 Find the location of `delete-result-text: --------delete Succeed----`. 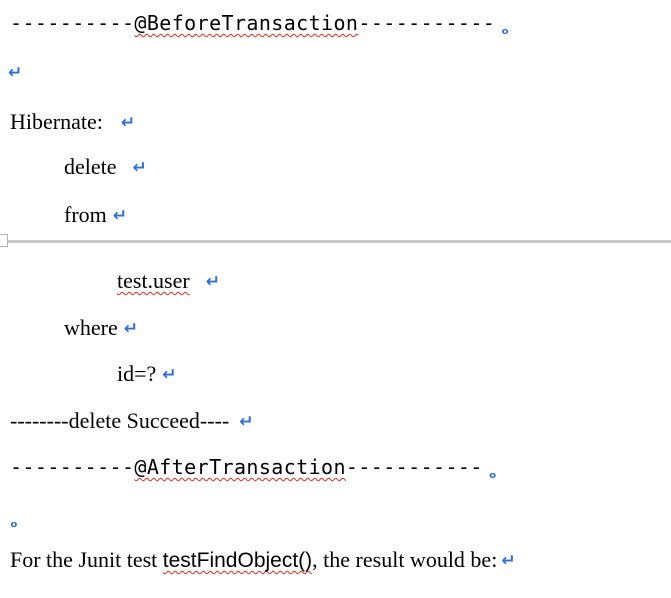

delete-result-text: --------delete Succeed---- is located at coordinates (120, 420).